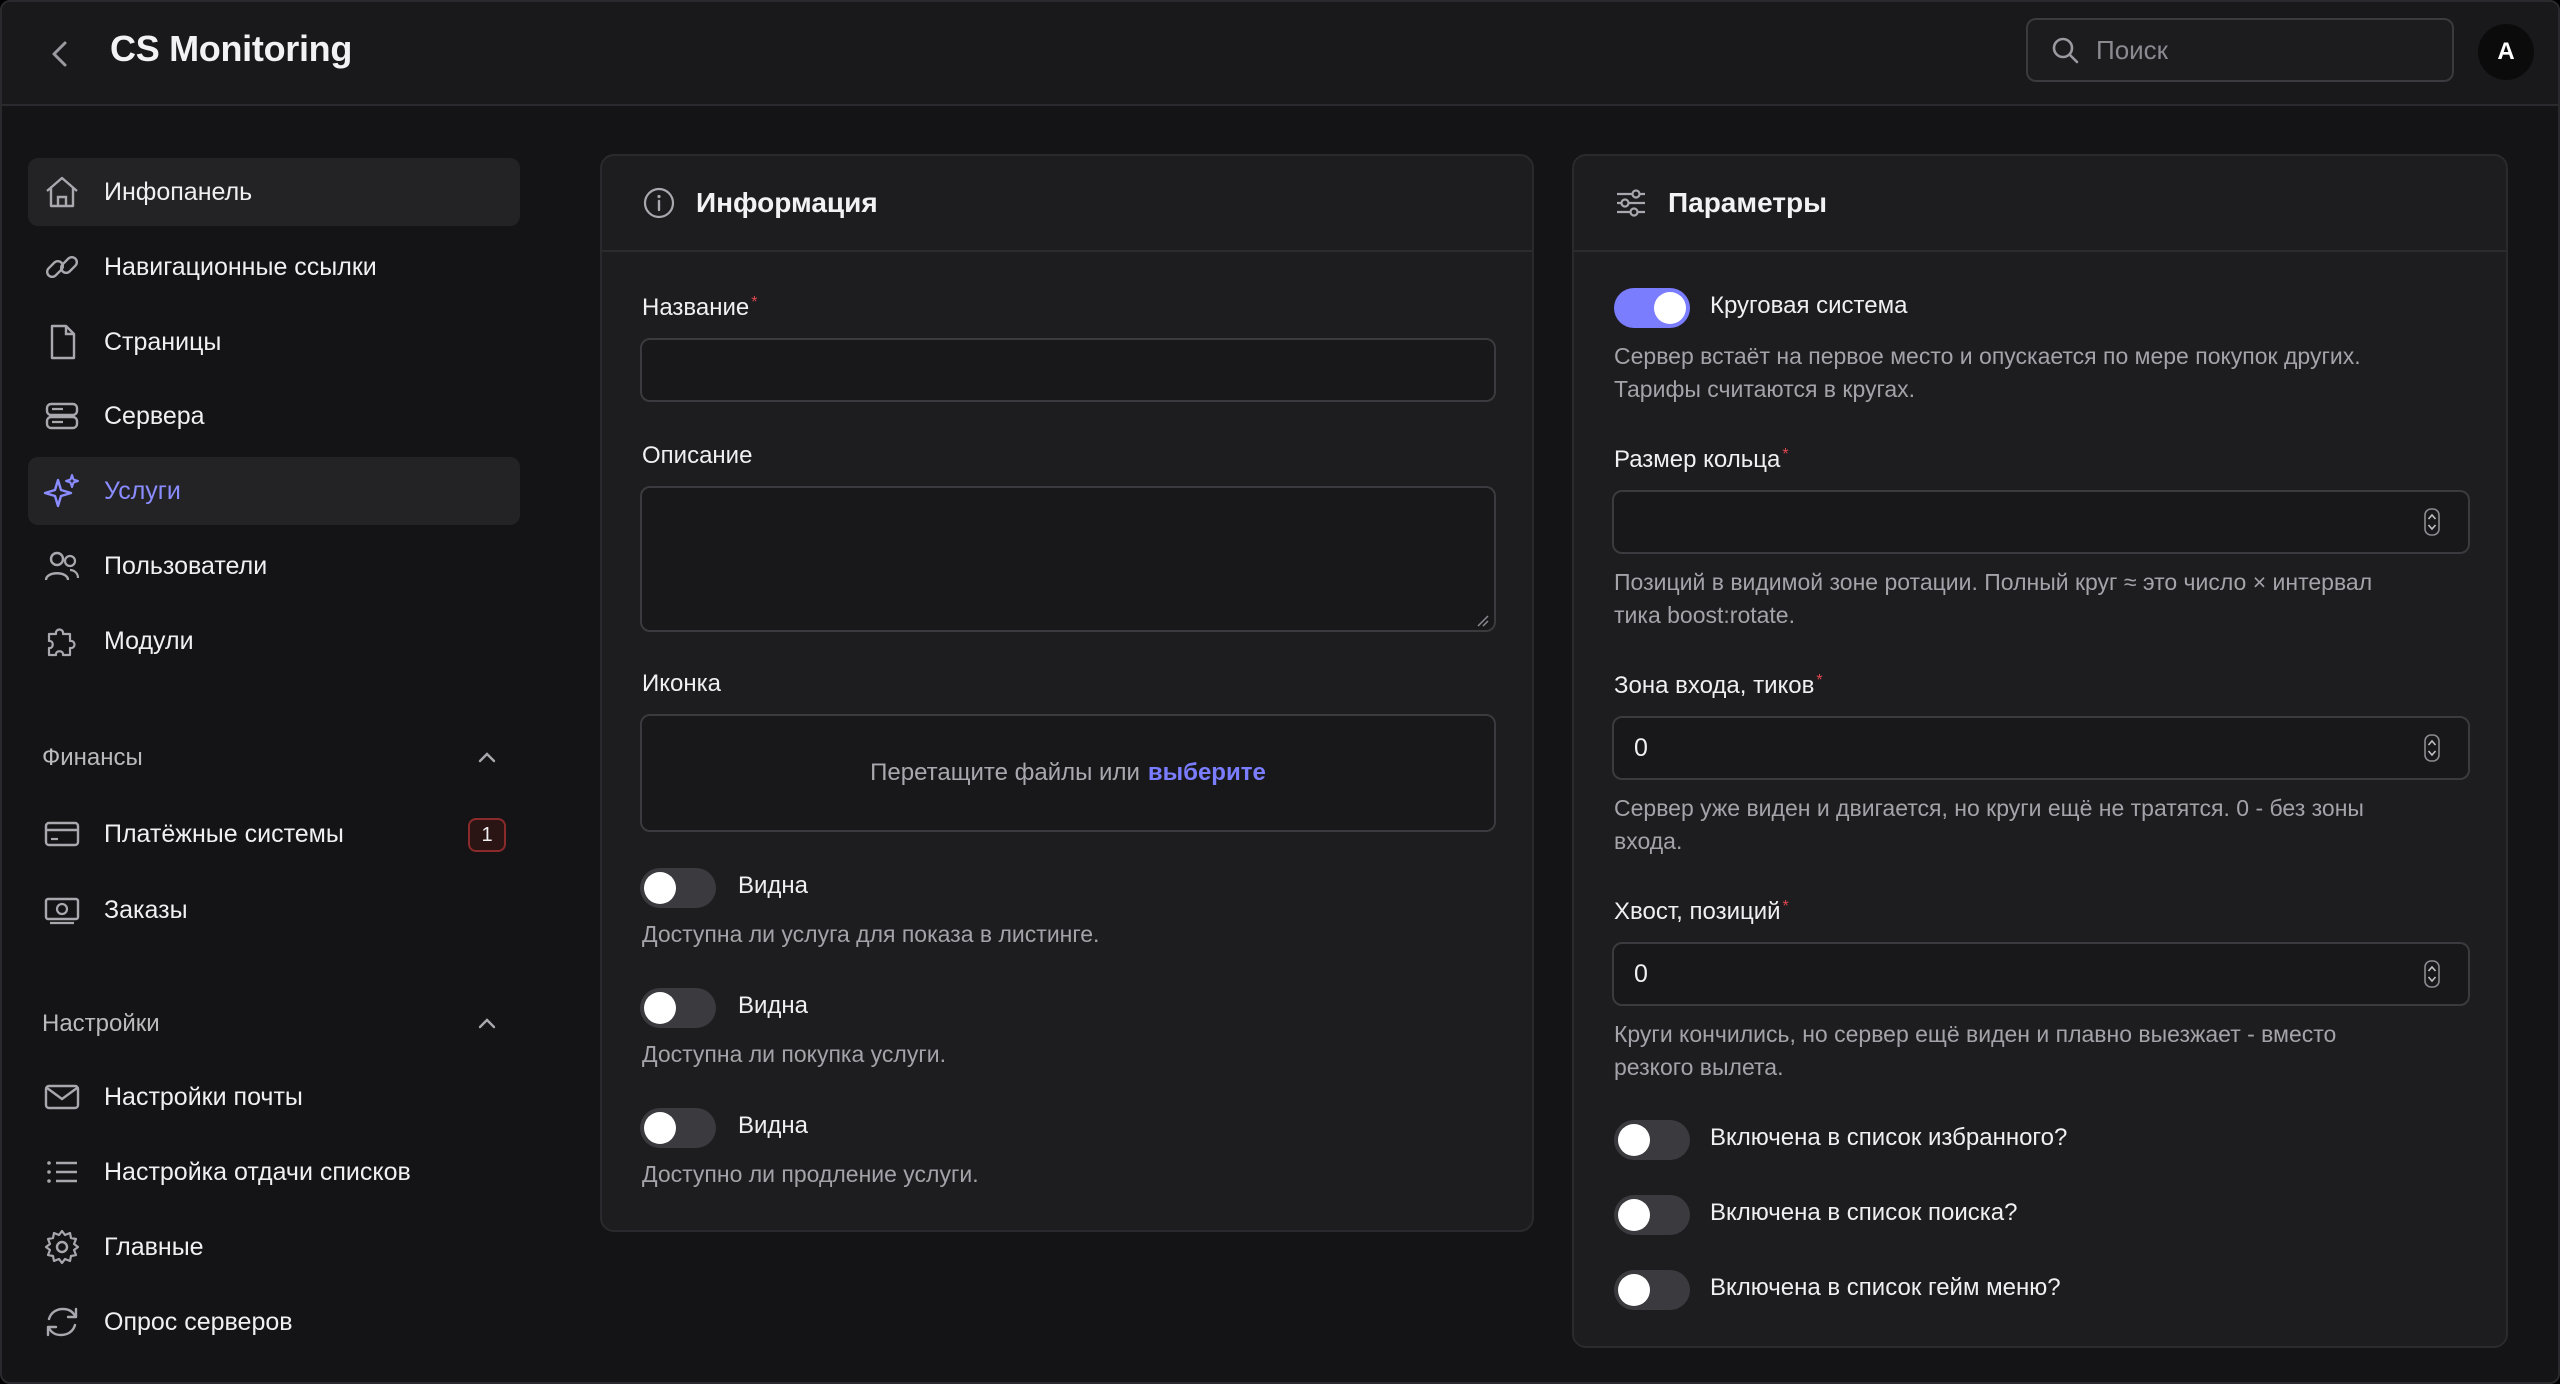  Describe the element at coordinates (2040, 204) in the screenshot. I see `params-card-header: Параметры` at that location.